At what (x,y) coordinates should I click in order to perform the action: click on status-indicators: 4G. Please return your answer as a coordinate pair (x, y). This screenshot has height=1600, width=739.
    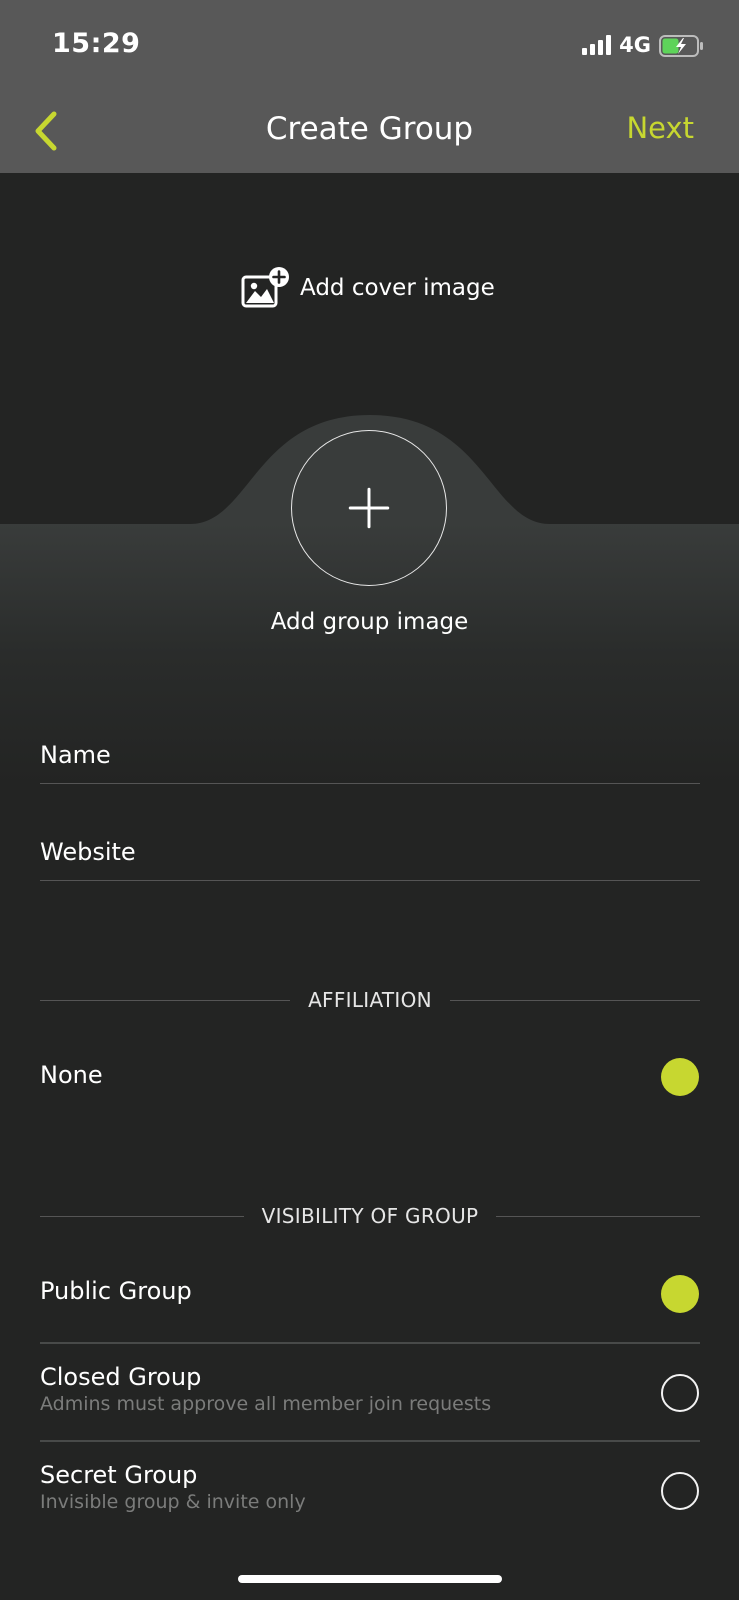
    Looking at the image, I should click on (642, 45).